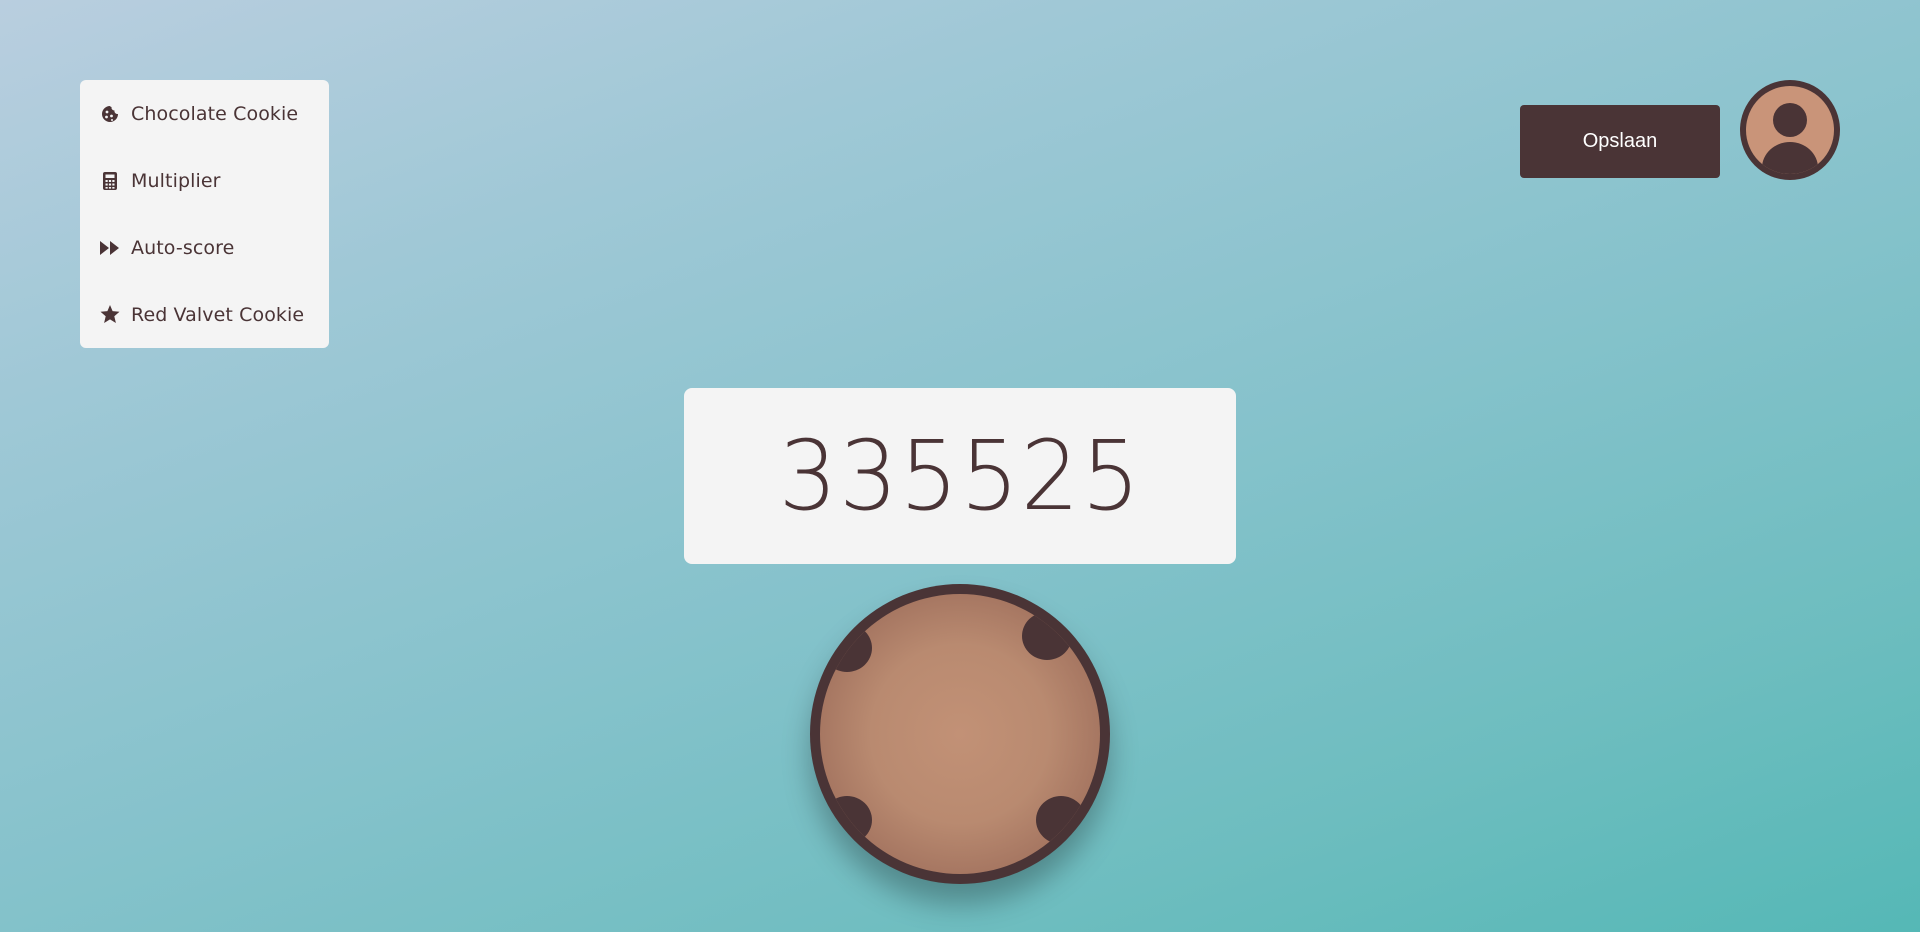  Describe the element at coordinates (183, 247) in the screenshot. I see `menu-item-label: Auto-score` at that location.